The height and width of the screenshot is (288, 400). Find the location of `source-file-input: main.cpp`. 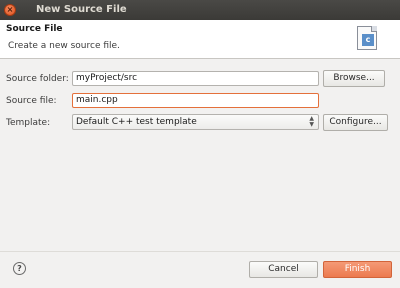

source-file-input: main.cpp is located at coordinates (195, 100).